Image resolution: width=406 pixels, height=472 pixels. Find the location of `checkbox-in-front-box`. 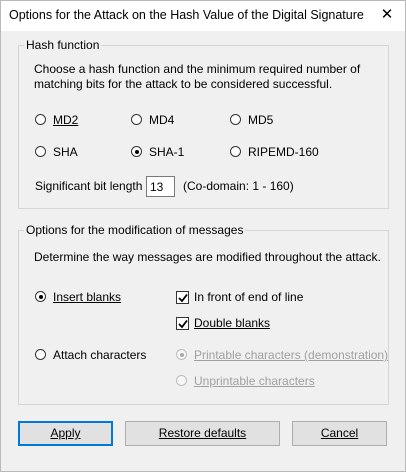

checkbox-in-front-box is located at coordinates (182, 297).